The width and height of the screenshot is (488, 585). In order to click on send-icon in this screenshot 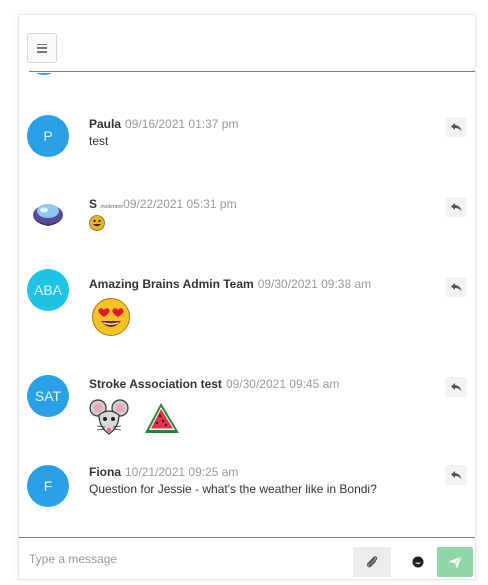, I will do `click(455, 561)`.